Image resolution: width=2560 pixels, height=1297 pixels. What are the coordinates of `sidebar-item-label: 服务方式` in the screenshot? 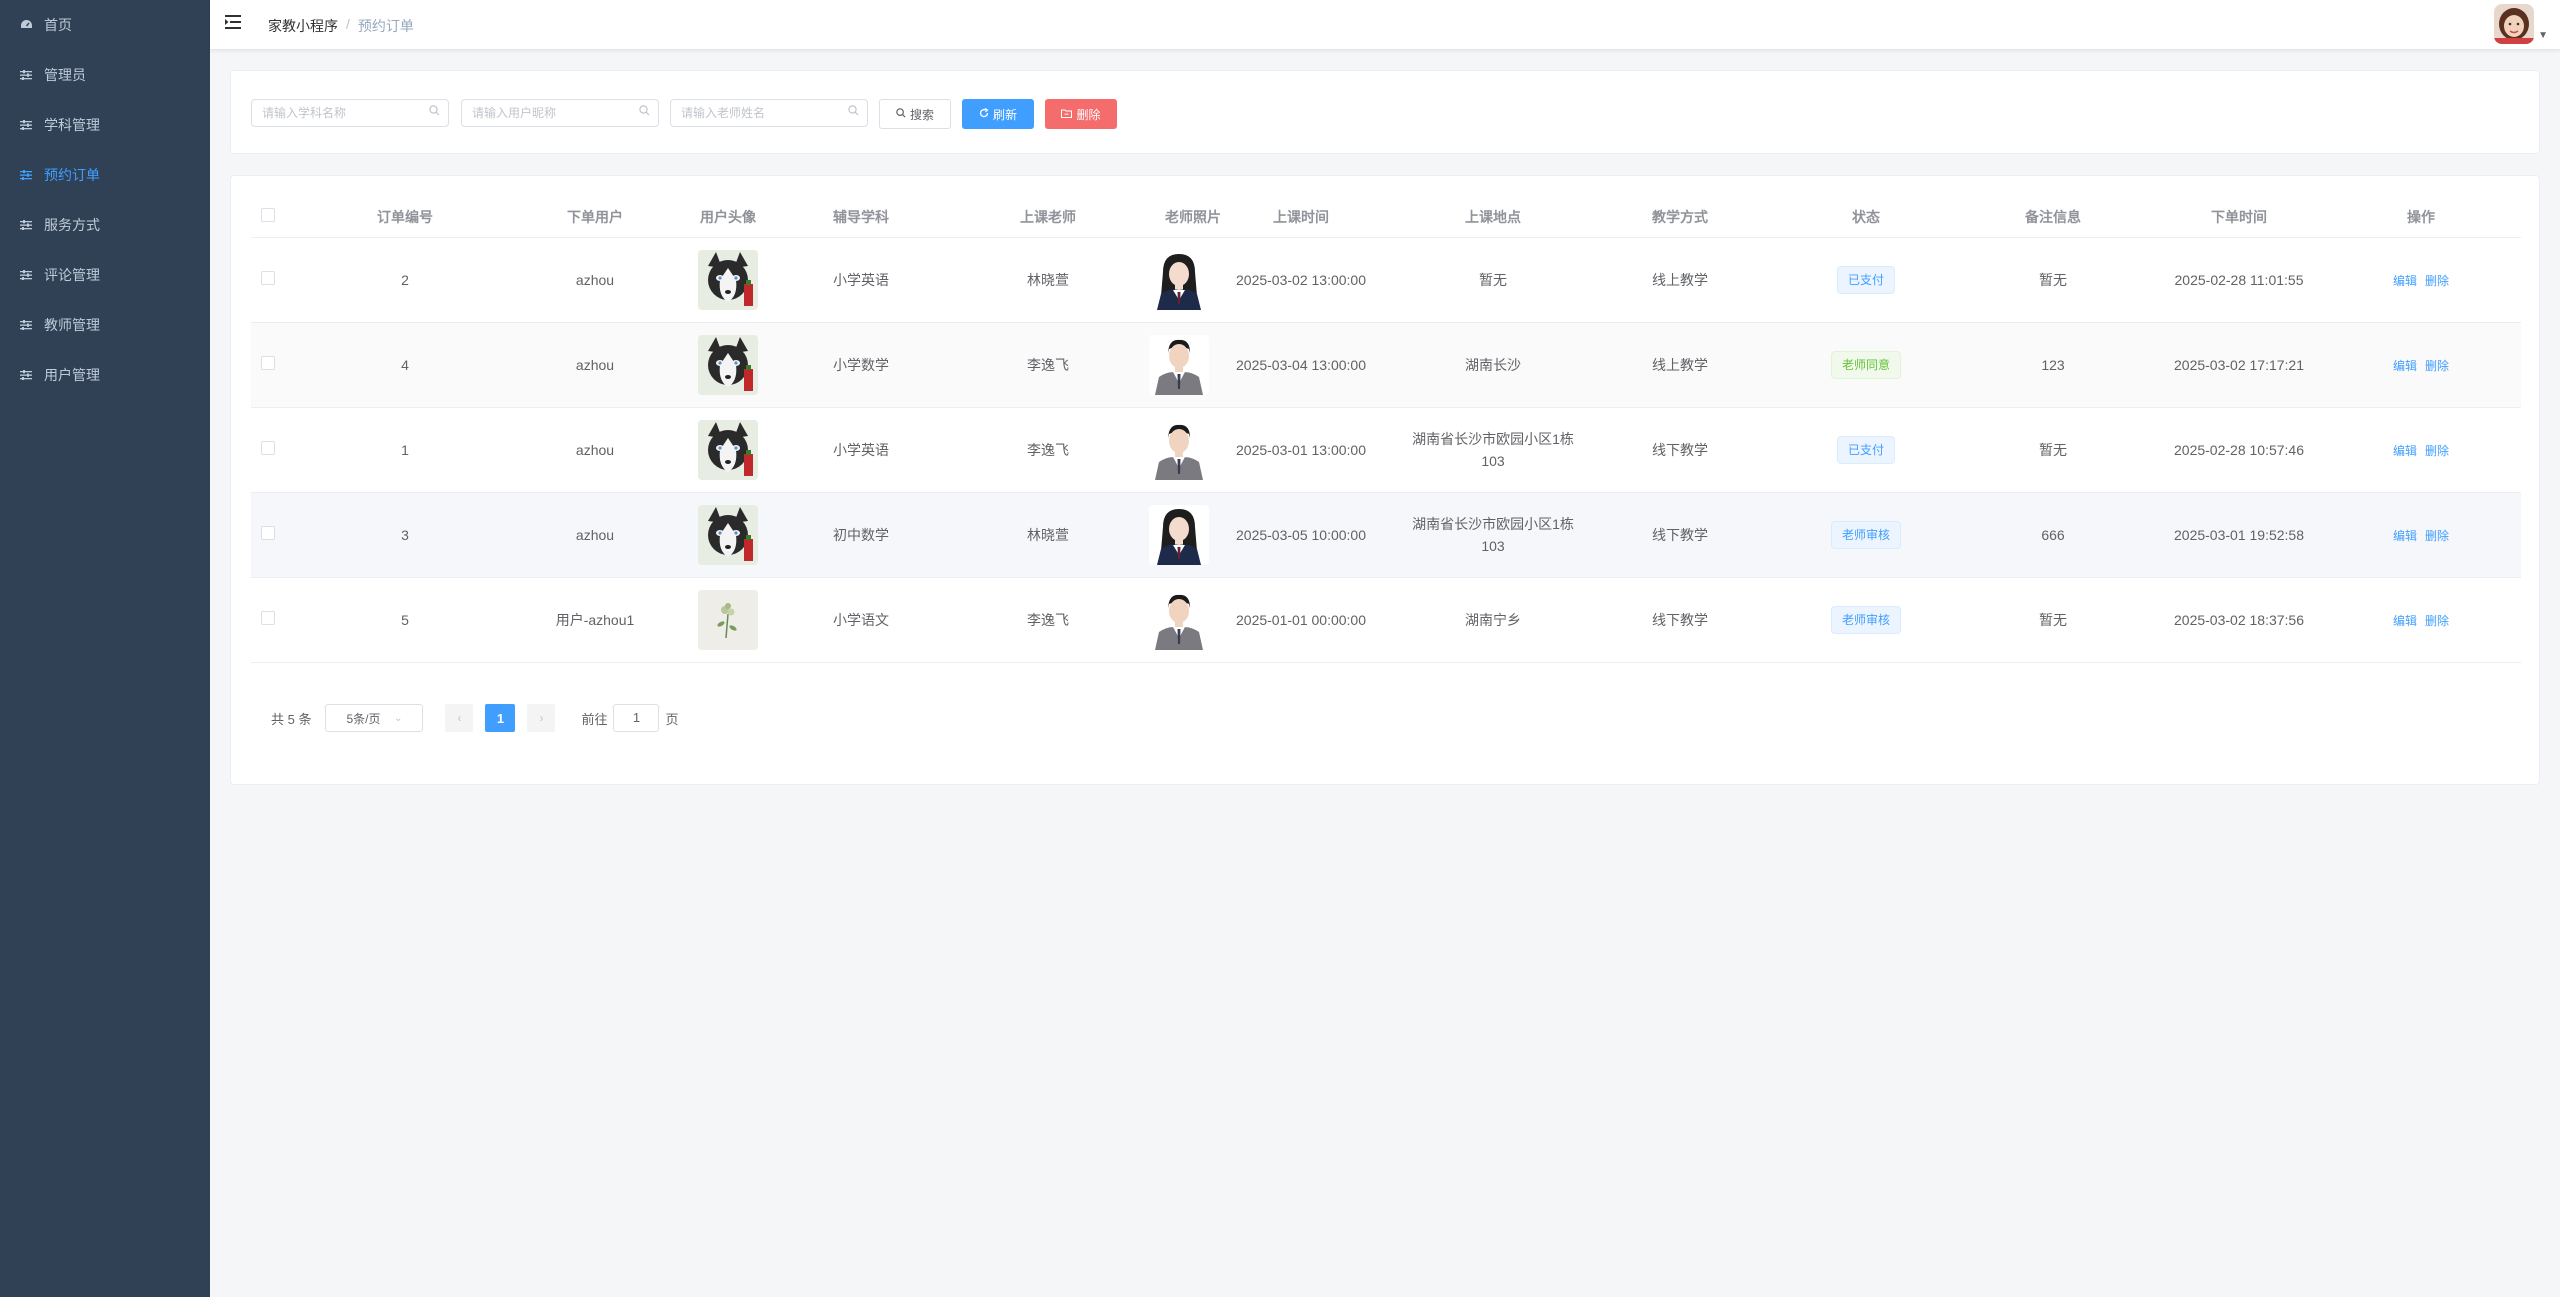 It's located at (72, 225).